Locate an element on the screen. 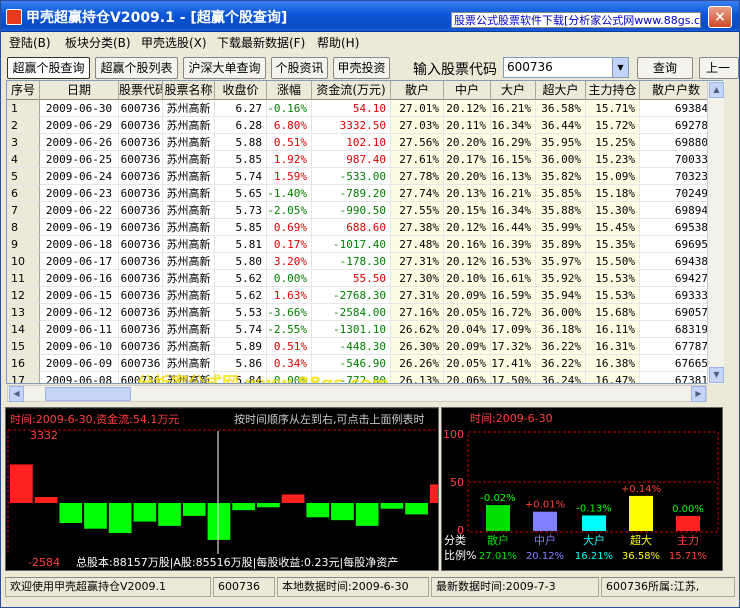 The height and width of the screenshot is (608, 740). cell-mid: 20.05% is located at coordinates (467, 363).